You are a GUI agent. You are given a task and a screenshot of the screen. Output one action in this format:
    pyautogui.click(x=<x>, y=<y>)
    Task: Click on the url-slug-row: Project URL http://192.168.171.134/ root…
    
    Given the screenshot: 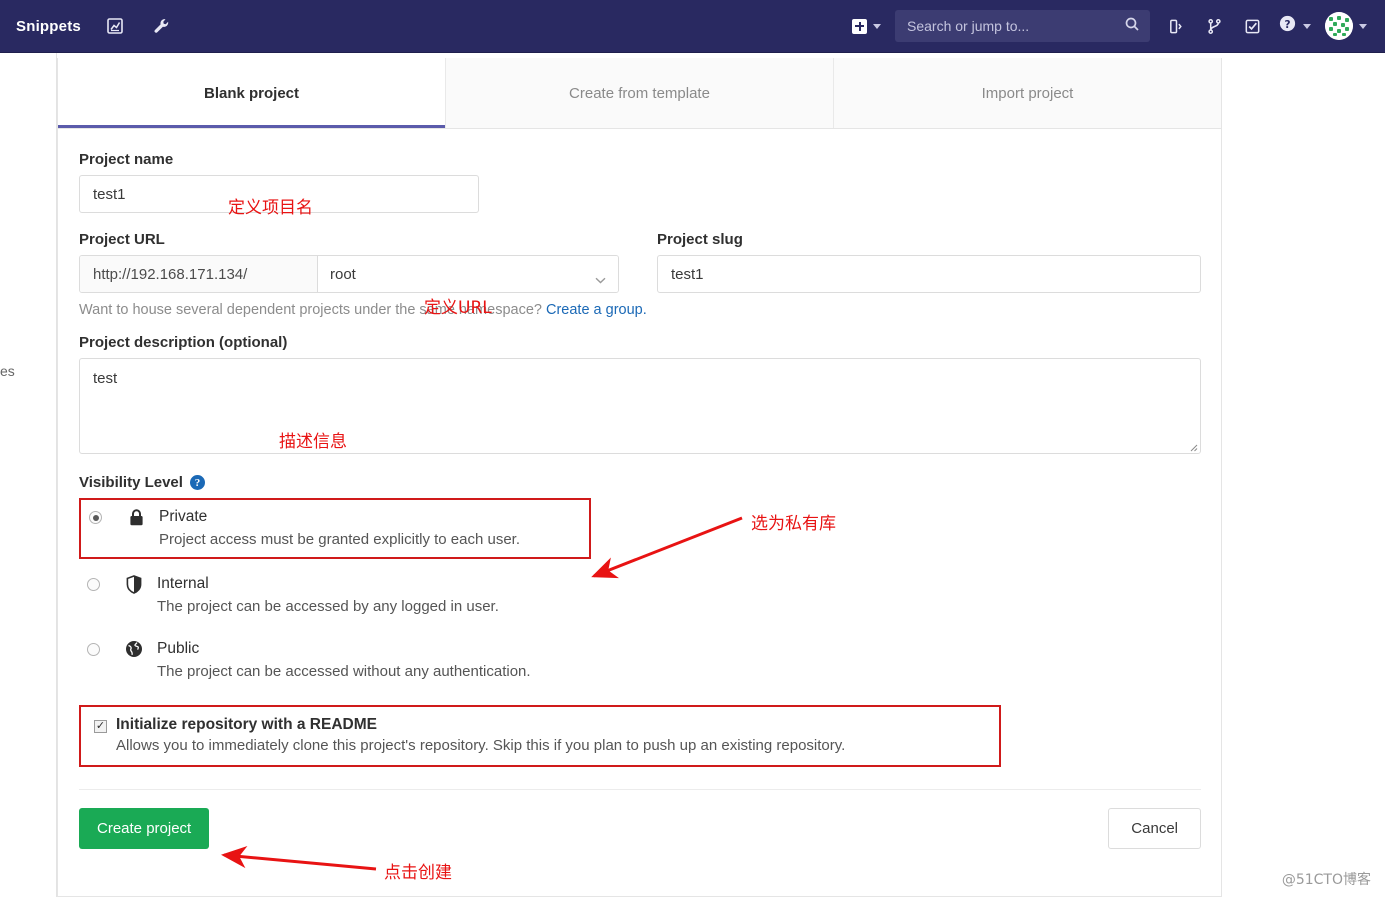 What is the action you would take?
    pyautogui.click(x=640, y=262)
    